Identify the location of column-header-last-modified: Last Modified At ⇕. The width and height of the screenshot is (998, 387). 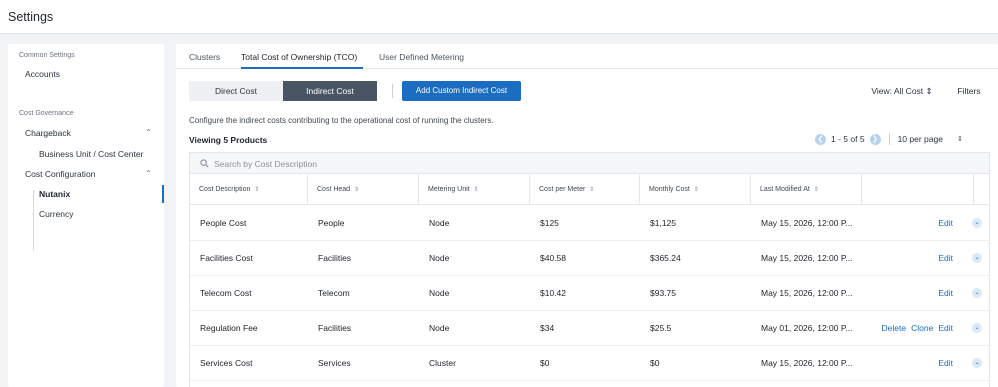
(806, 189).